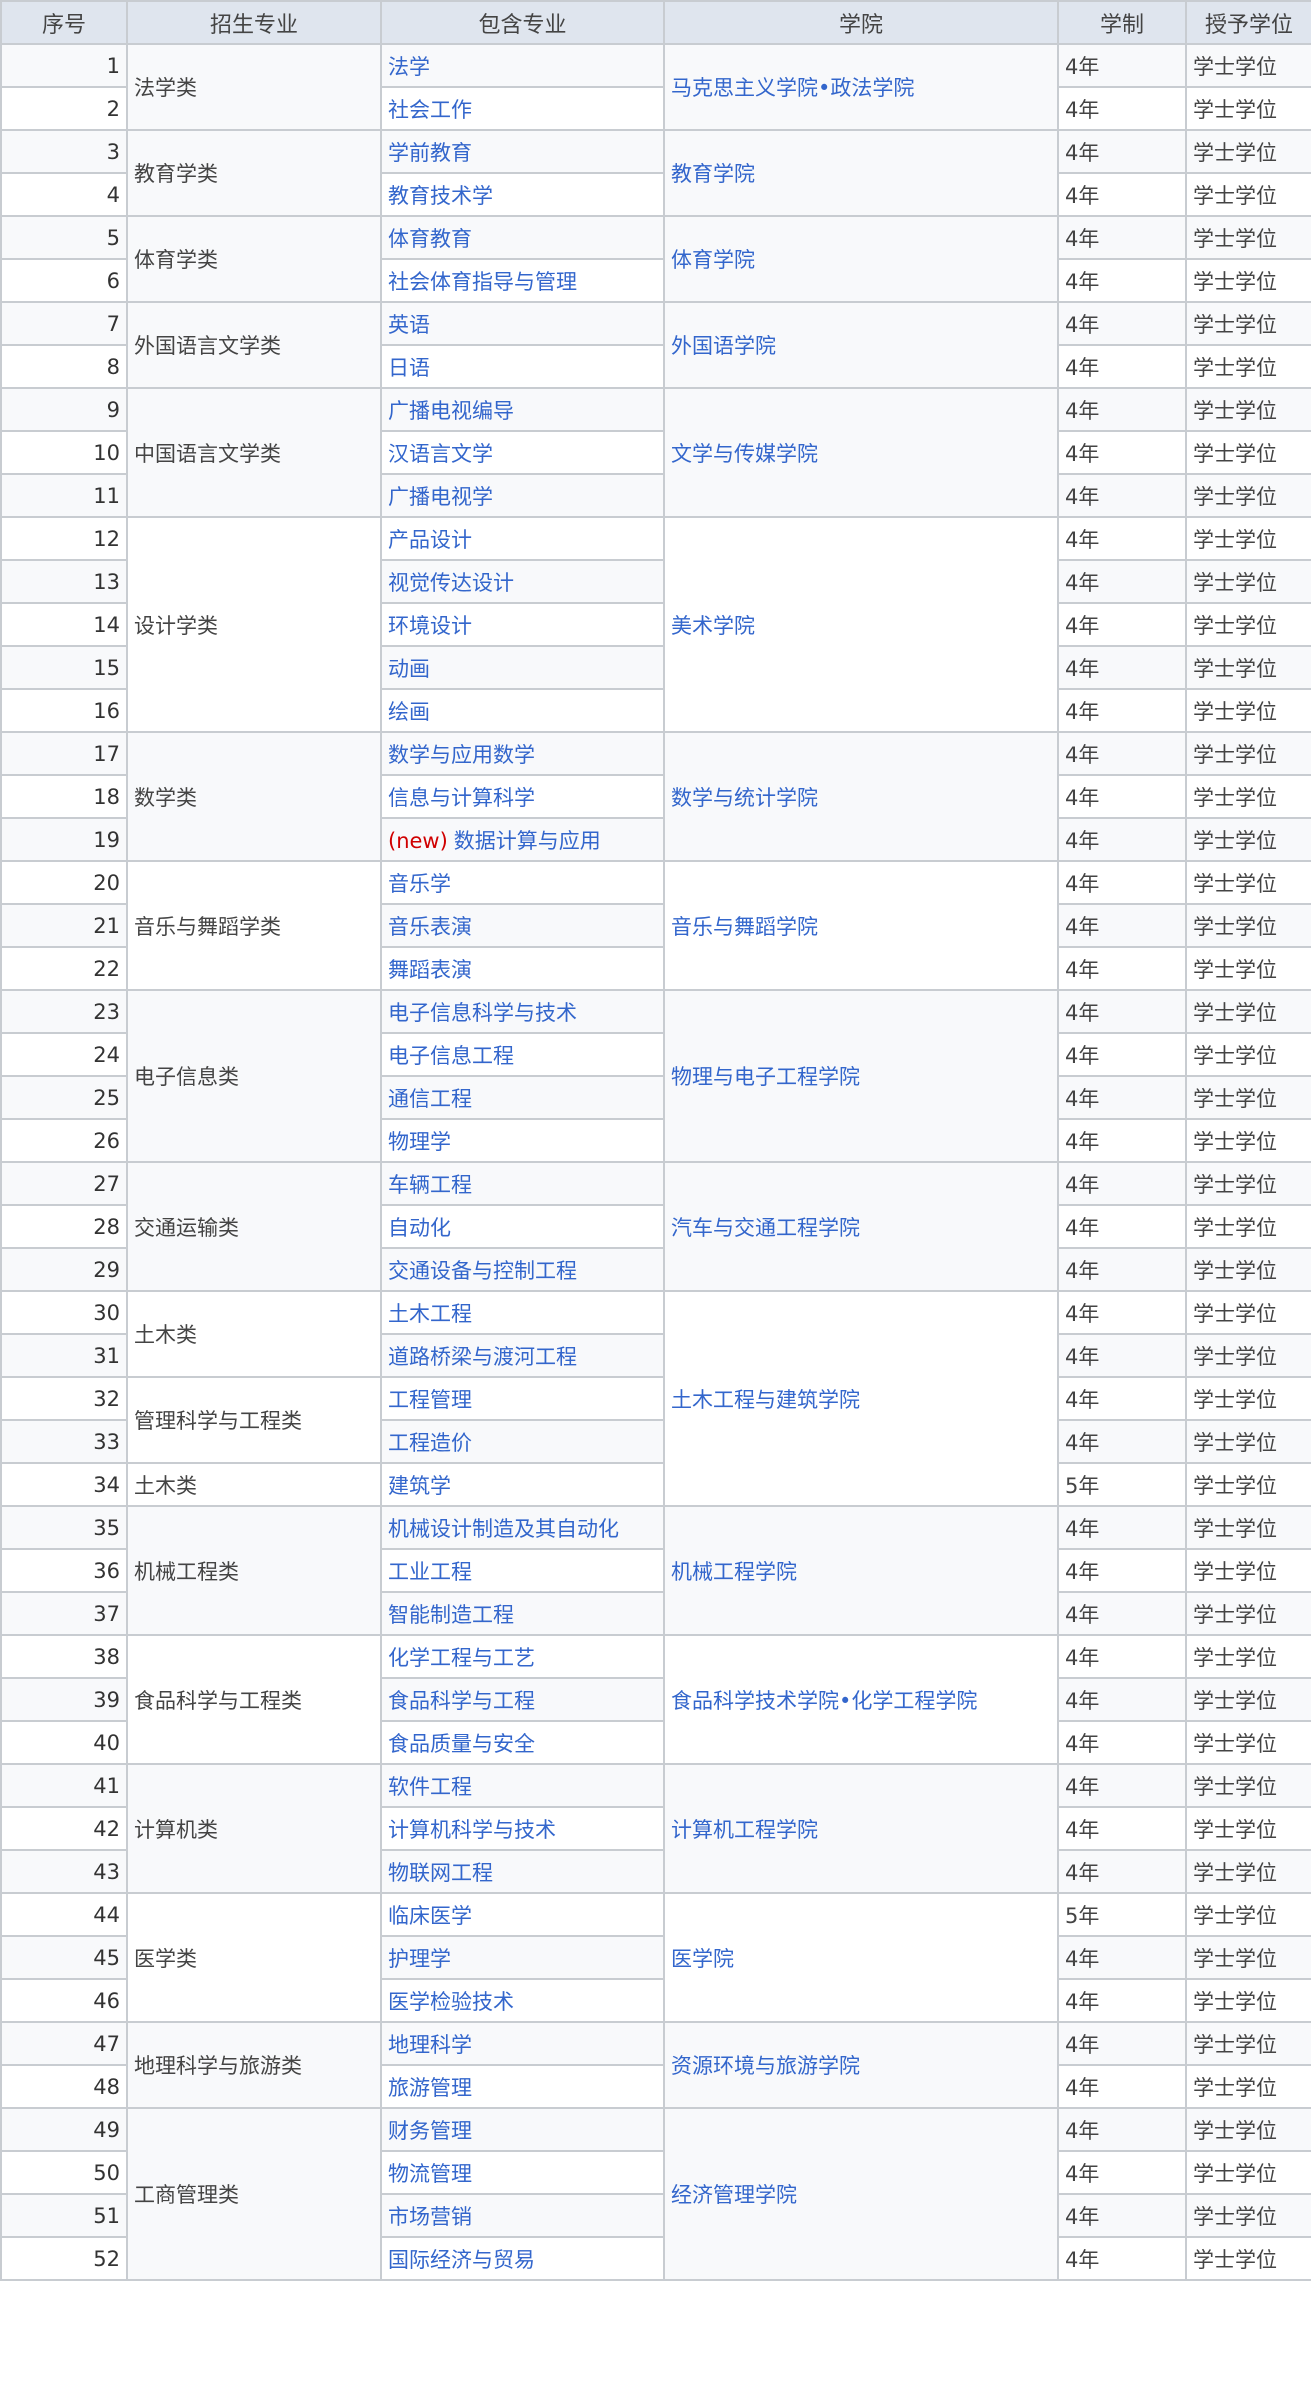  I want to click on college-link: 马克思主义学院•政法学院, so click(792, 88).